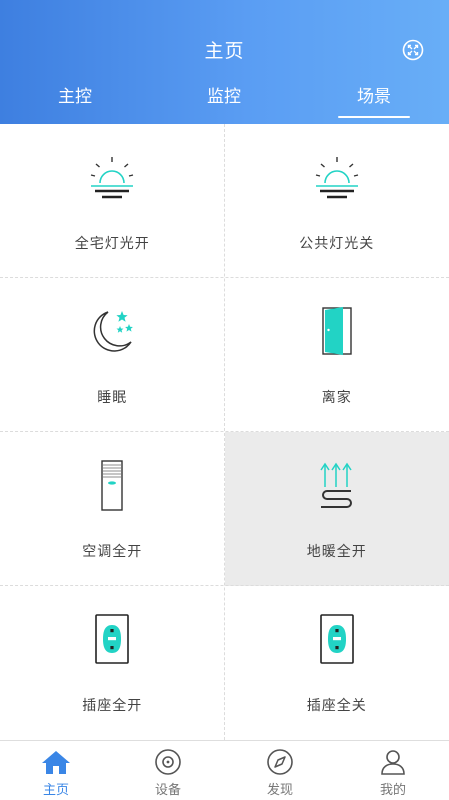 This screenshot has width=449, height=800. What do you see at coordinates (337, 244) in the screenshot?
I see `scene-label: 公共灯光关` at bounding box center [337, 244].